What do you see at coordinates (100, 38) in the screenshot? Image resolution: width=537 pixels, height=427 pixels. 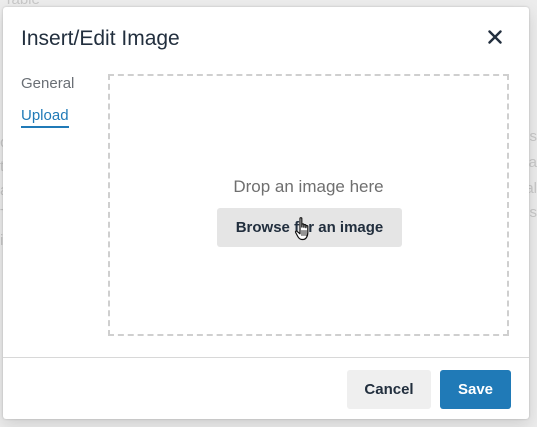 I see `dialog-title: Insert/Edit Image` at bounding box center [100, 38].